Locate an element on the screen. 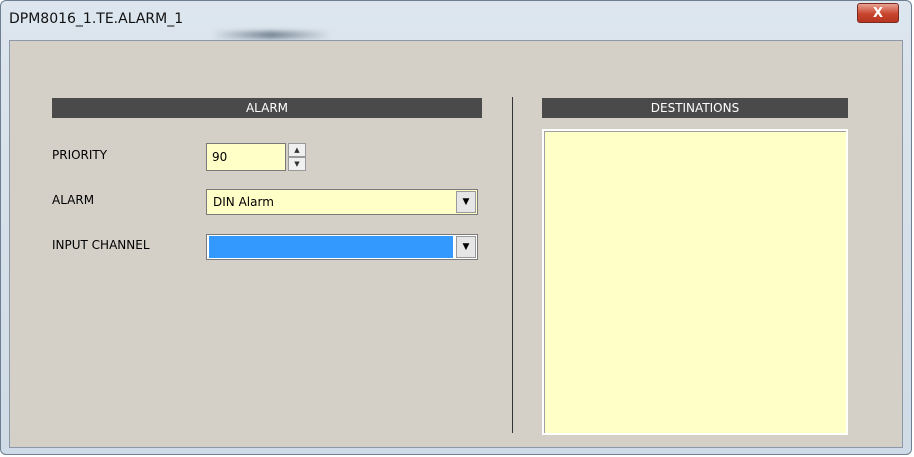  priority-label: PRIORITY is located at coordinates (80, 155).